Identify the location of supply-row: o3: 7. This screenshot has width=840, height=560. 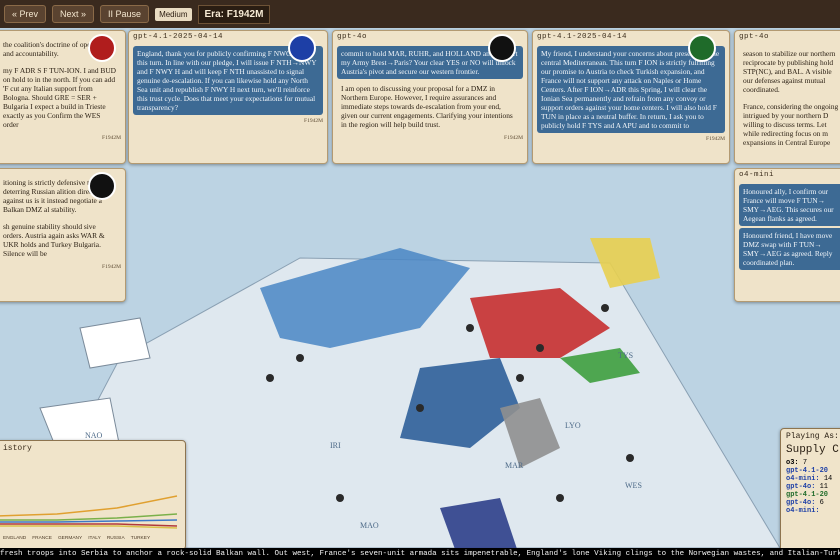
(797, 463).